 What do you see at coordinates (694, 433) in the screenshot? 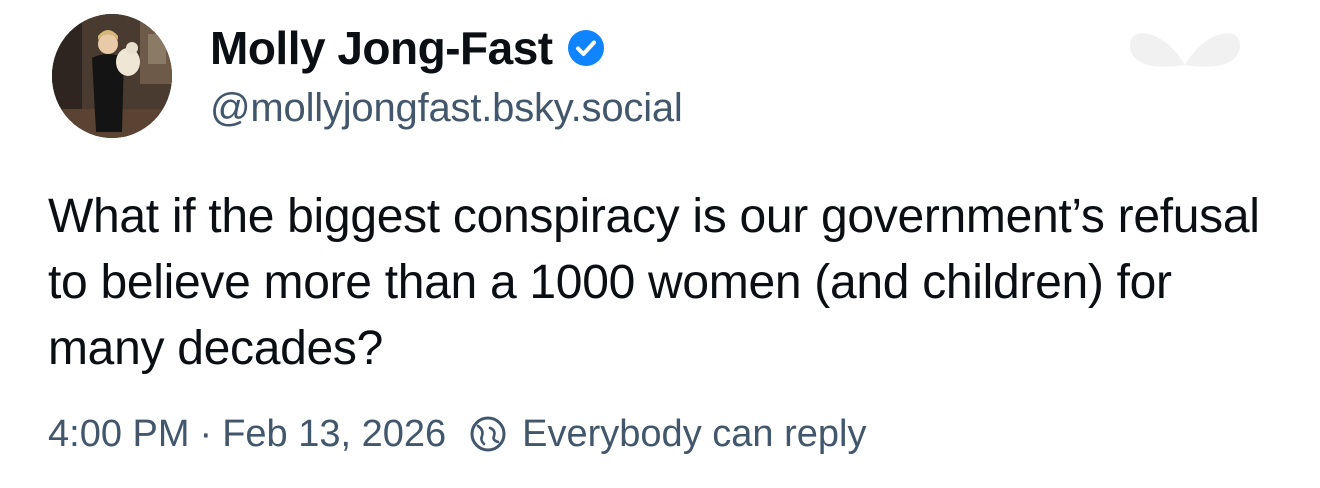
I see `reply-setting-label: Everybody can reply` at bounding box center [694, 433].